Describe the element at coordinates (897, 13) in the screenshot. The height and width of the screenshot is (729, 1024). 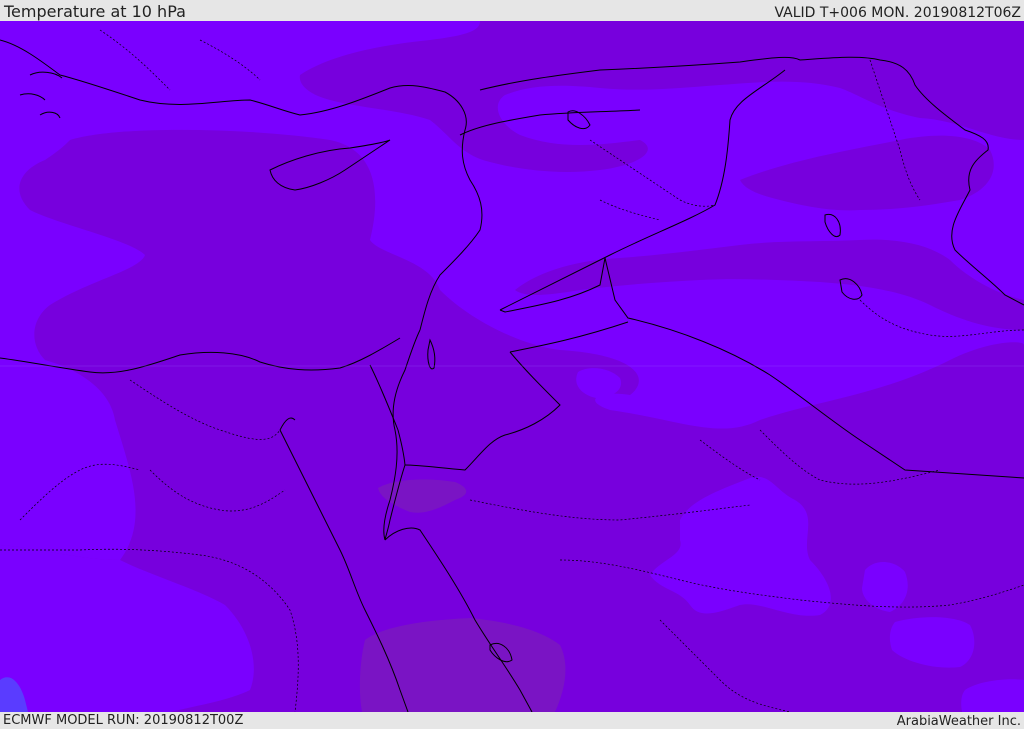
I see `valid-time: VALID T+006 MON. 20190812T06Z` at that location.